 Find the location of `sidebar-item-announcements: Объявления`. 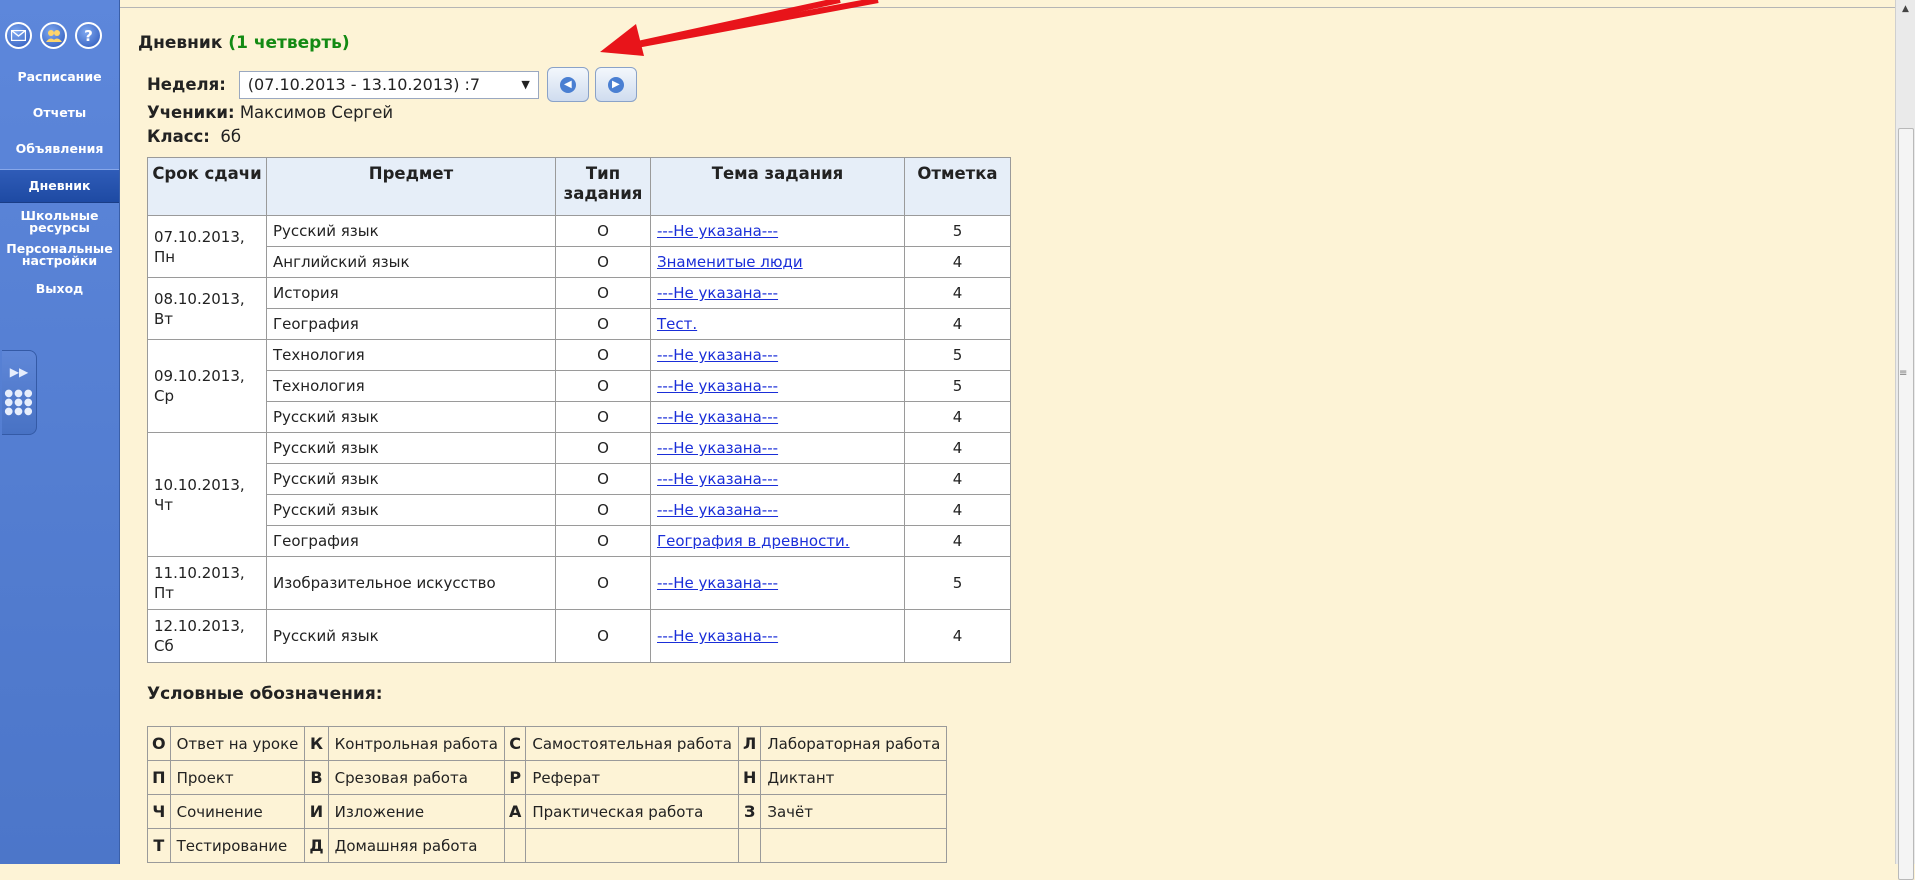

sidebar-item-announcements: Объявления is located at coordinates (59, 149).